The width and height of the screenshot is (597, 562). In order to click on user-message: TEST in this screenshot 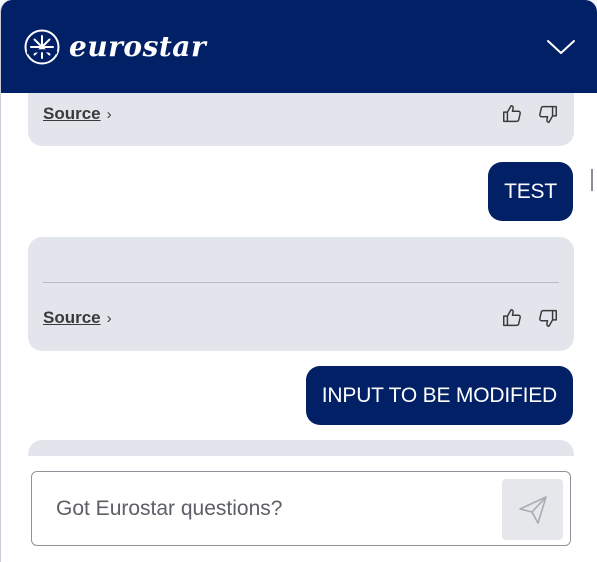, I will do `click(530, 191)`.